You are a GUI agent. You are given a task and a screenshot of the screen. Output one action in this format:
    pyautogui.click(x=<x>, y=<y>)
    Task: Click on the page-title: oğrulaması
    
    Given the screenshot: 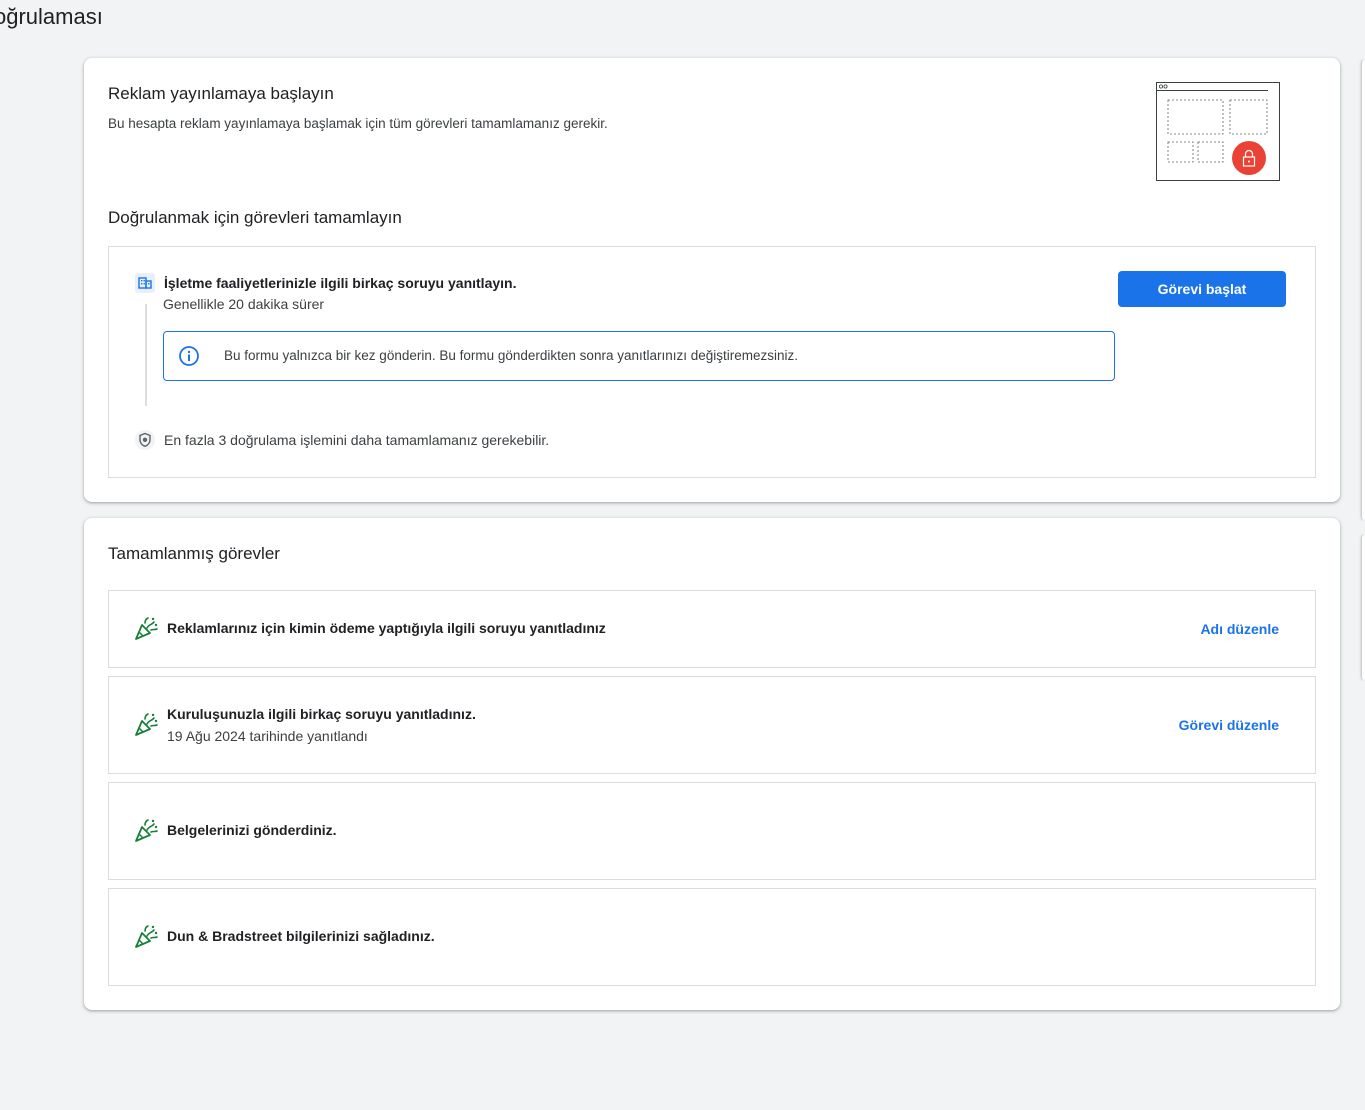 What is the action you would take?
    pyautogui.click(x=51, y=16)
    